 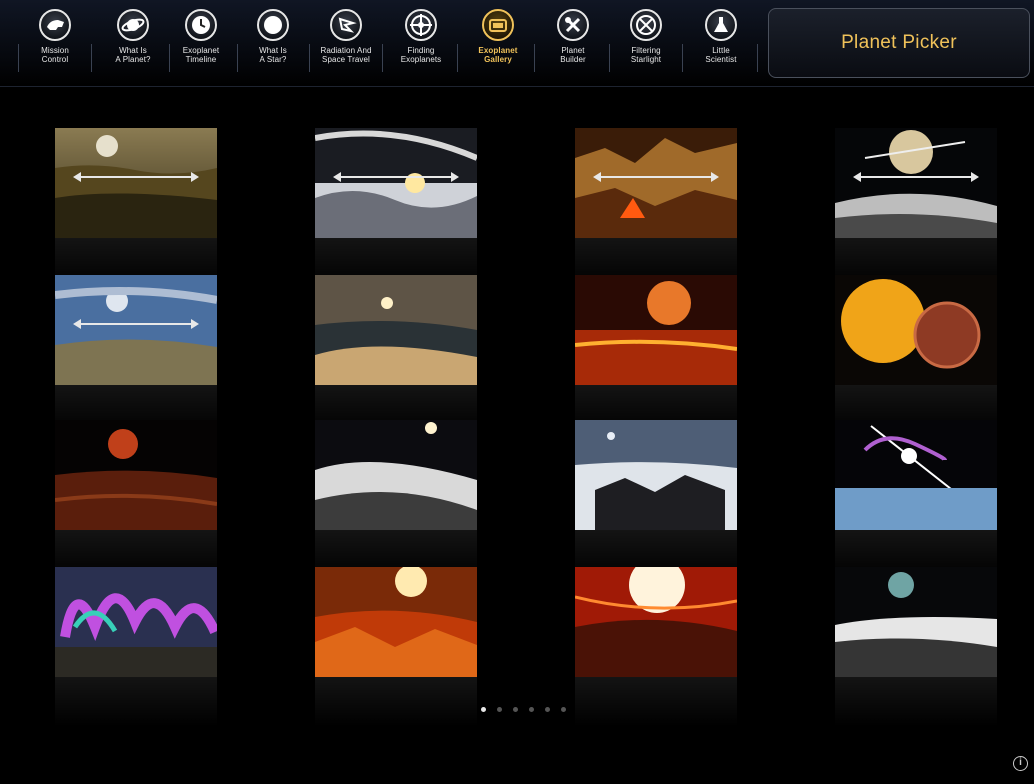 I want to click on gallery-thumbnail-ringed-planet-clouds, so click(x=396, y=210).